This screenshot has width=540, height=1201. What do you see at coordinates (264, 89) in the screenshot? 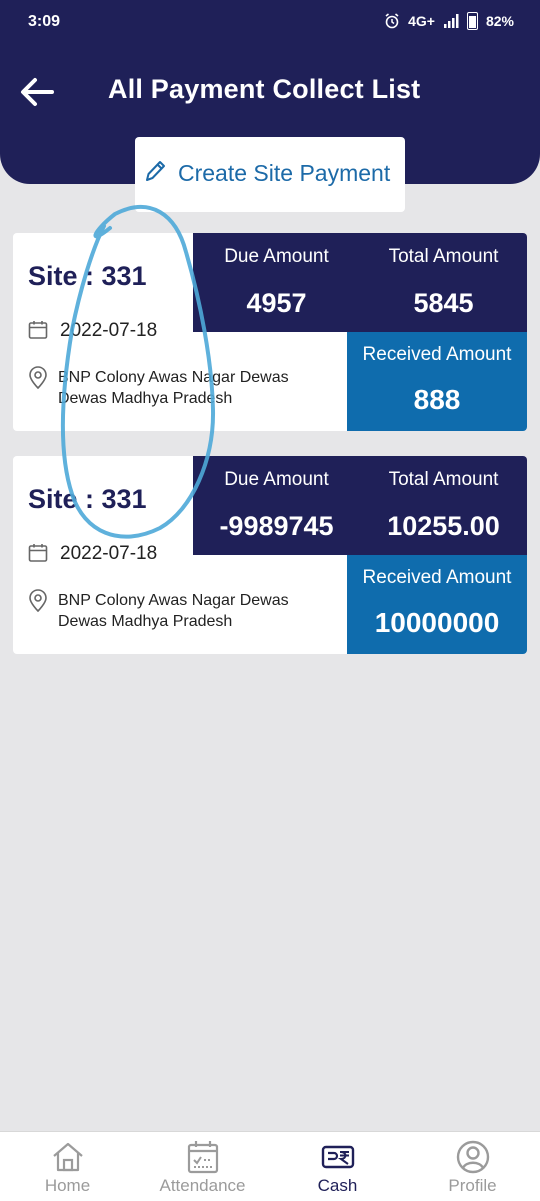
I see `page-title: All Payment Collect List` at bounding box center [264, 89].